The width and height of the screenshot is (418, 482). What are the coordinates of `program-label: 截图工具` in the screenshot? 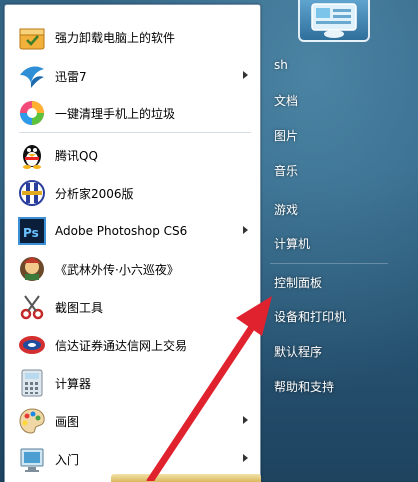 It's located at (79, 307).